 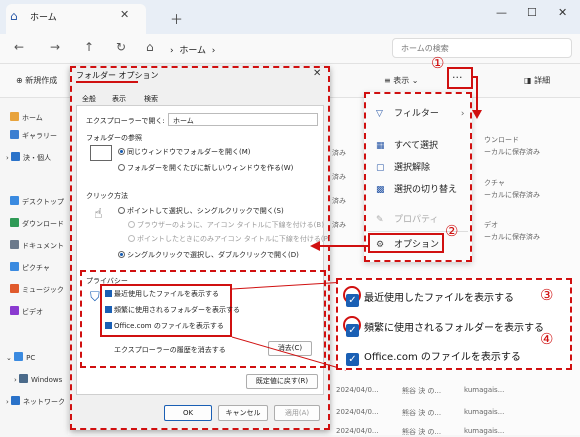 I want to click on annotation-4: ④, so click(x=547, y=339).